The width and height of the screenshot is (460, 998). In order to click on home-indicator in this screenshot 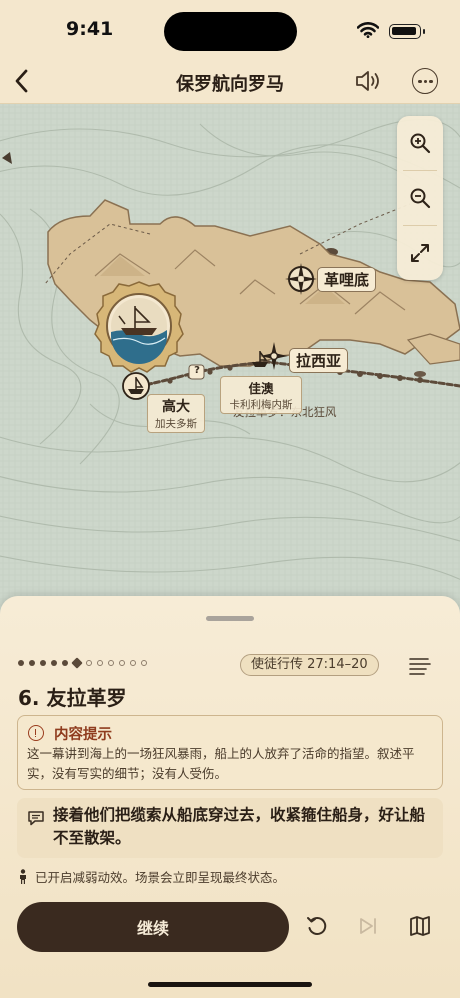, I will do `click(230, 984)`.